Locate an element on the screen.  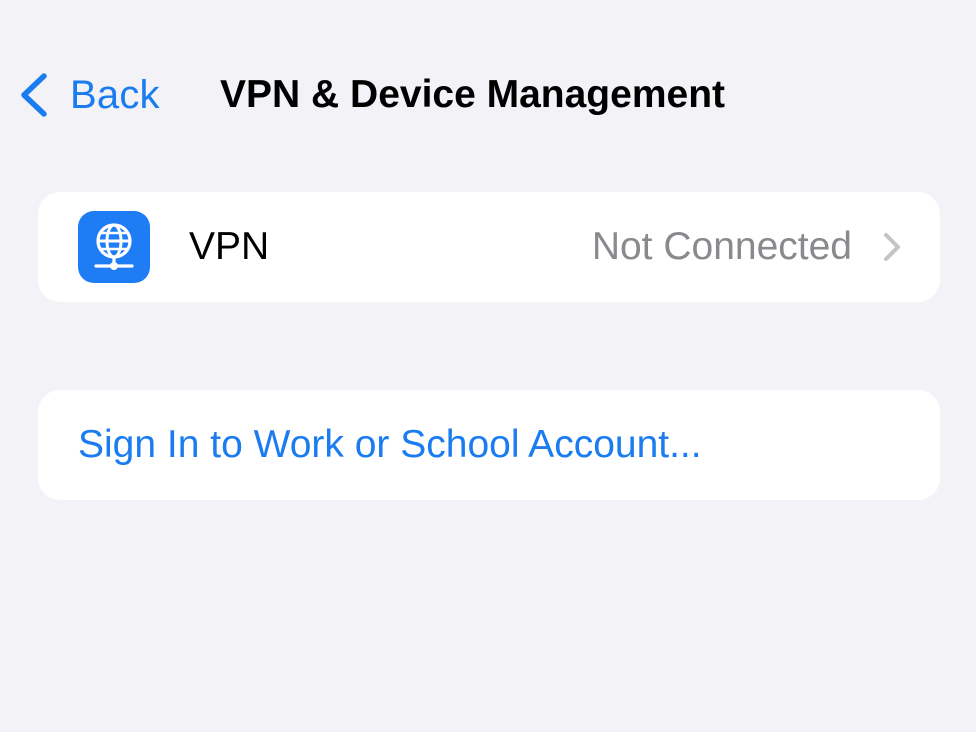
navigation-bar: Back VPN & Device Management is located at coordinates (488, 95).